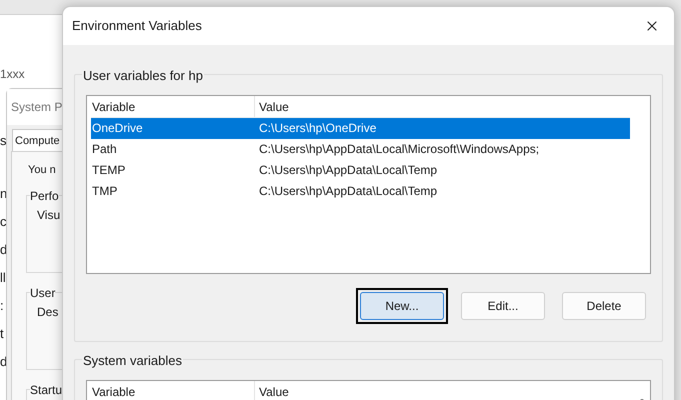  Describe the element at coordinates (108, 170) in the screenshot. I see `variable-name: TEMP` at that location.